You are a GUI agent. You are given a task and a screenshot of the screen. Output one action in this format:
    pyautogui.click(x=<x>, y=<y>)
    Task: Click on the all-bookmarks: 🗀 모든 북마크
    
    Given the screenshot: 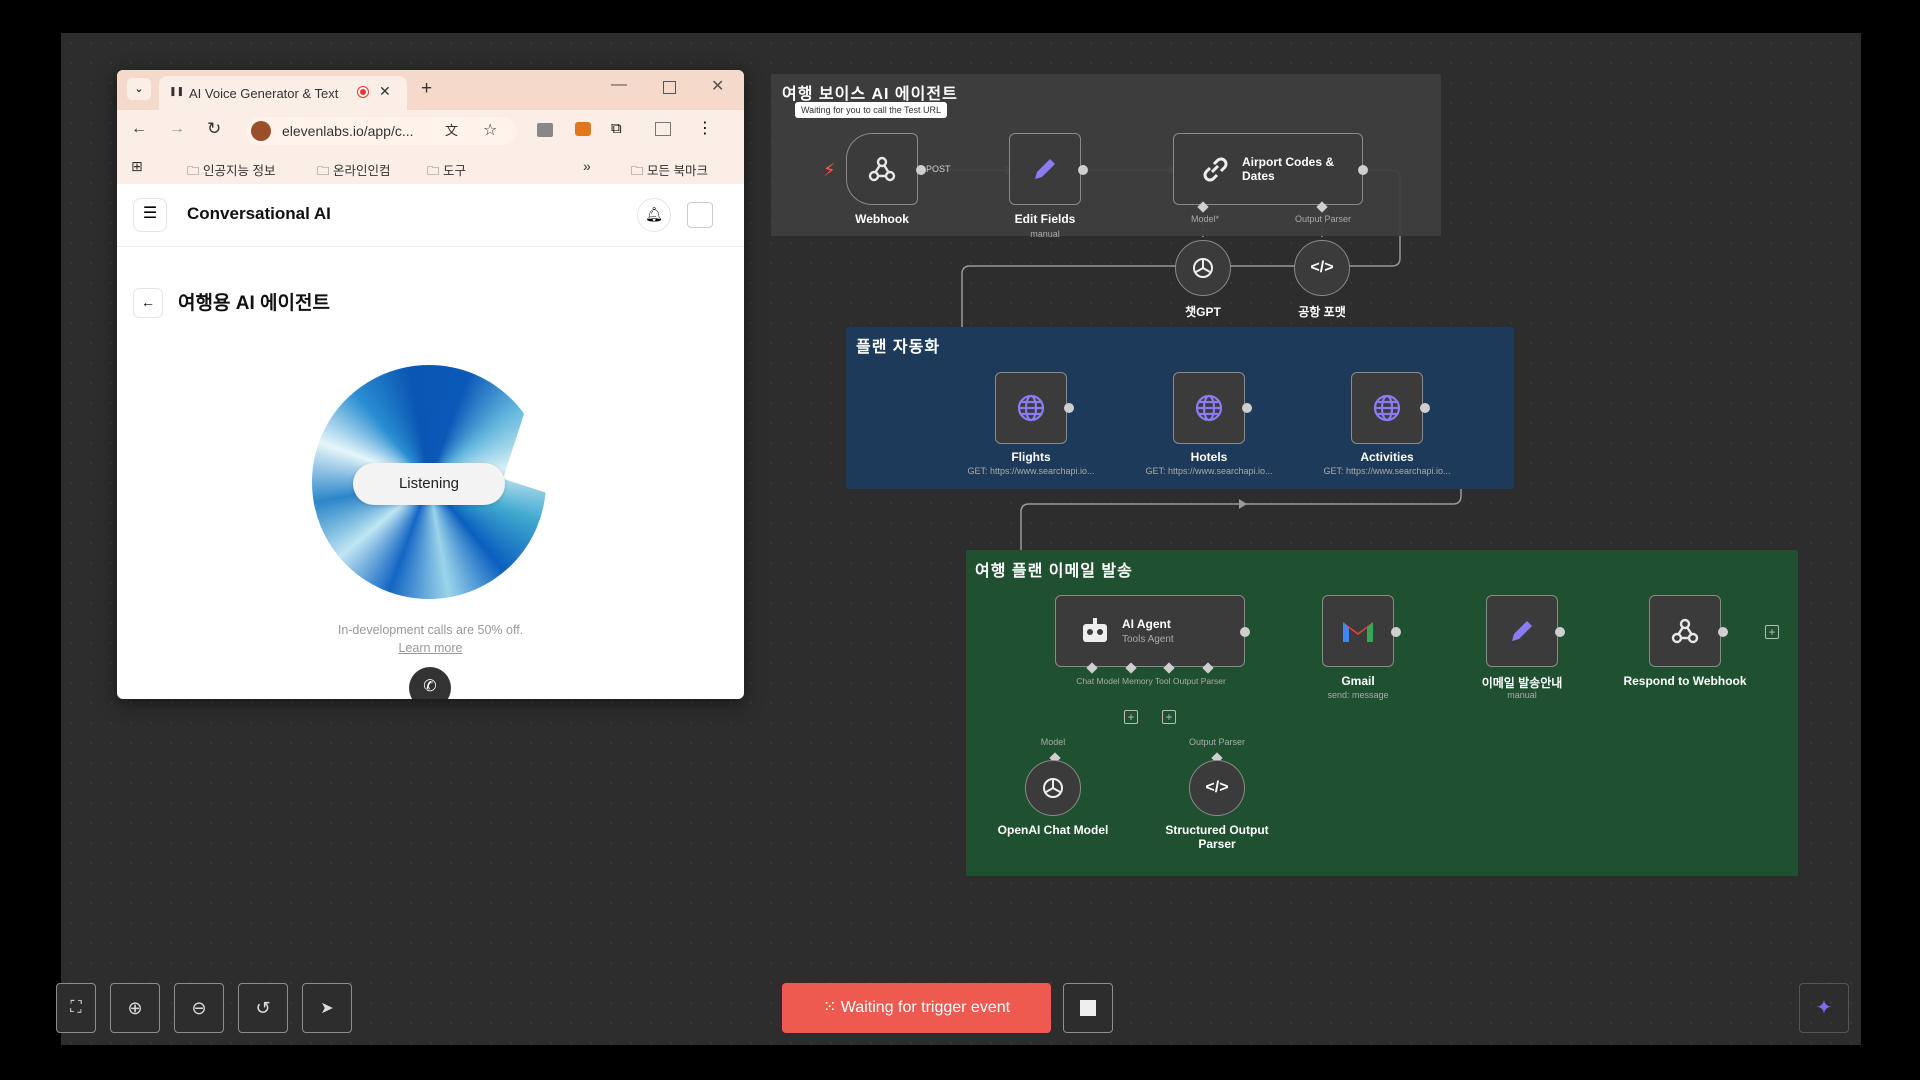 What is the action you would take?
    pyautogui.click(x=669, y=171)
    